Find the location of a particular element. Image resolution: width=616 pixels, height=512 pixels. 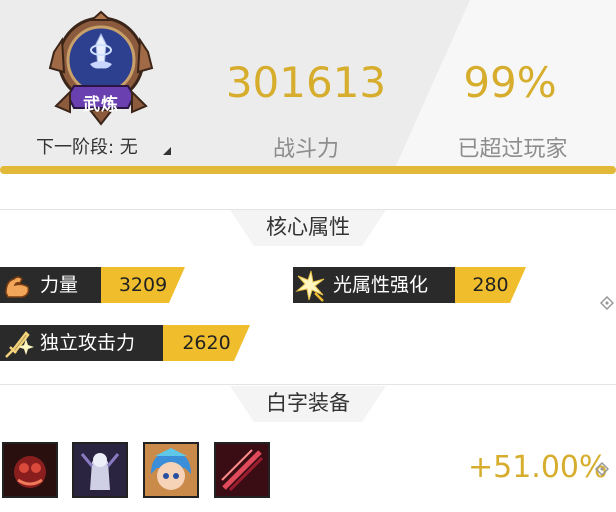

attr-strength: 力量 3209 is located at coordinates (92, 285).